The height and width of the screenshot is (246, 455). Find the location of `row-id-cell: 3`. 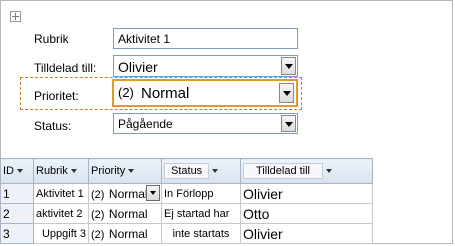

row-id-cell: 3 is located at coordinates (17, 233).